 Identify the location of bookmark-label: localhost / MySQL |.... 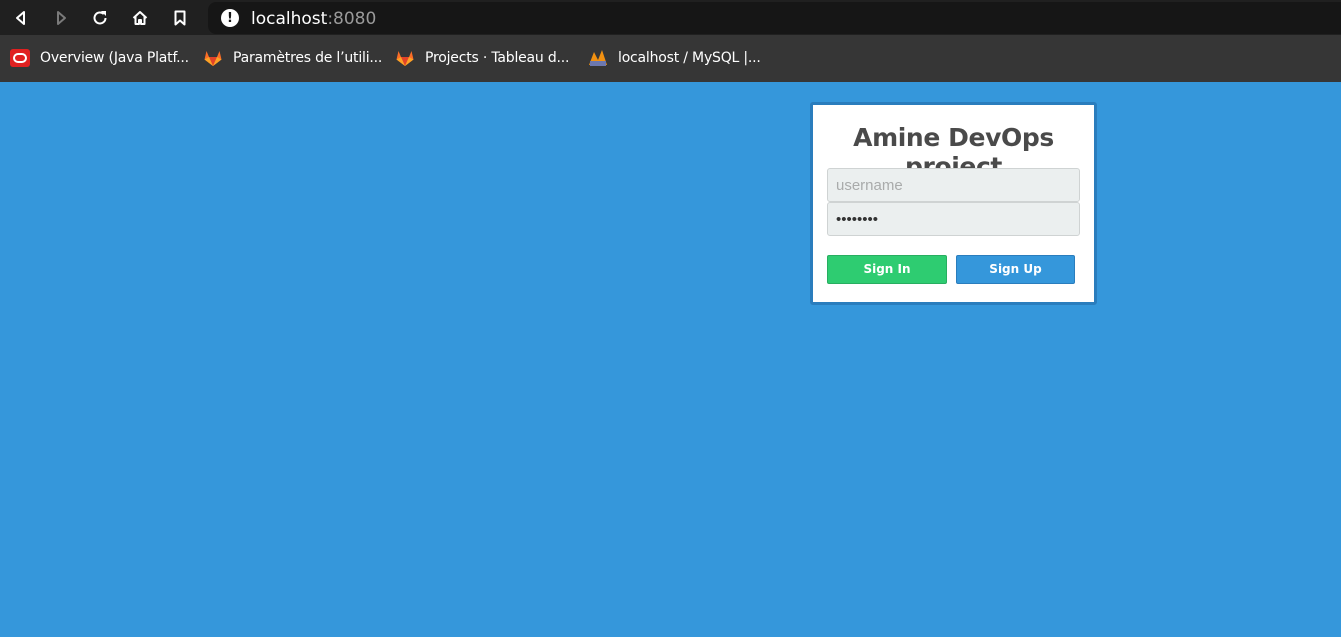
(689, 58).